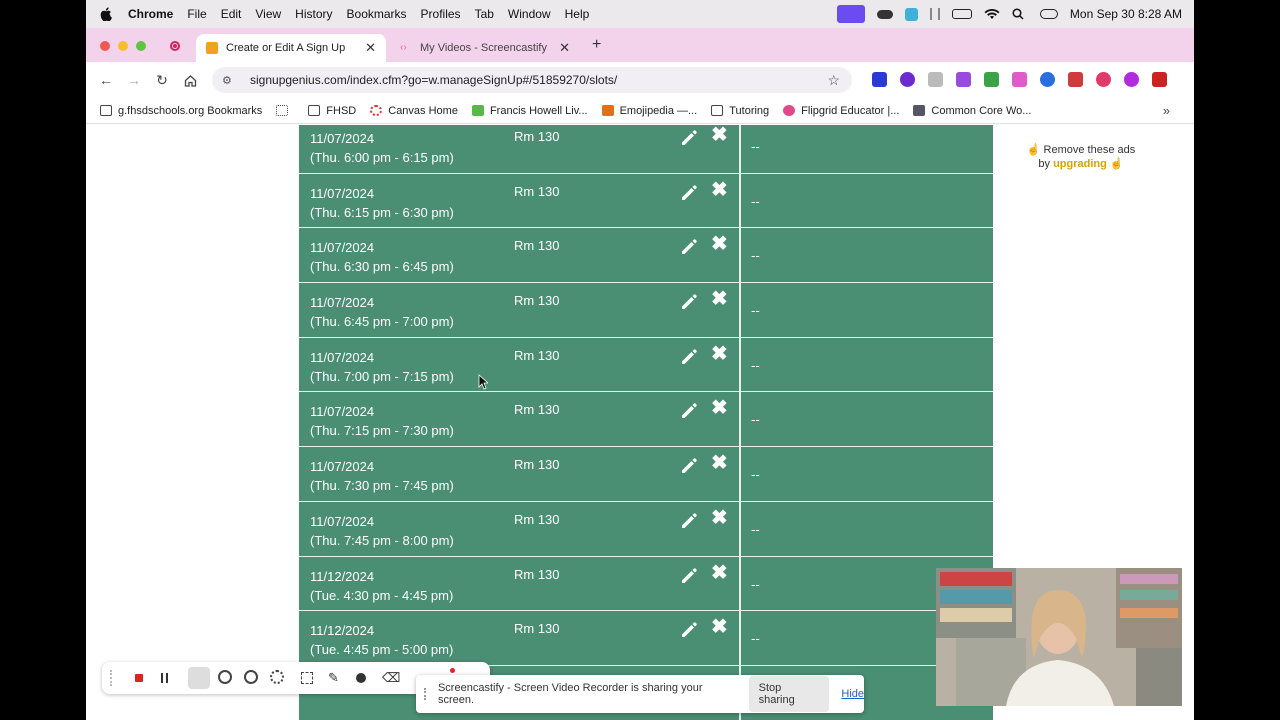 The image size is (1280, 720). Describe the element at coordinates (484, 14) in the screenshot. I see `menu-tab: Tab` at that location.